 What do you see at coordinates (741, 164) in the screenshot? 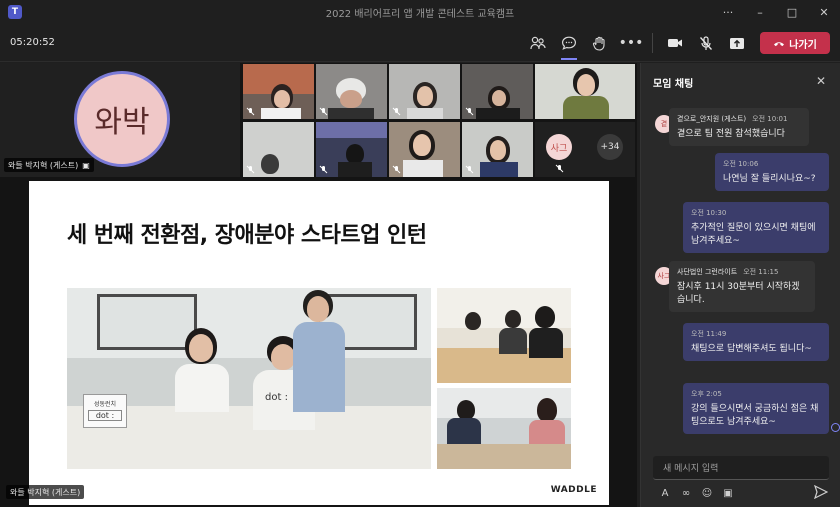
I see `message-time: 오전 10:06` at bounding box center [741, 164].